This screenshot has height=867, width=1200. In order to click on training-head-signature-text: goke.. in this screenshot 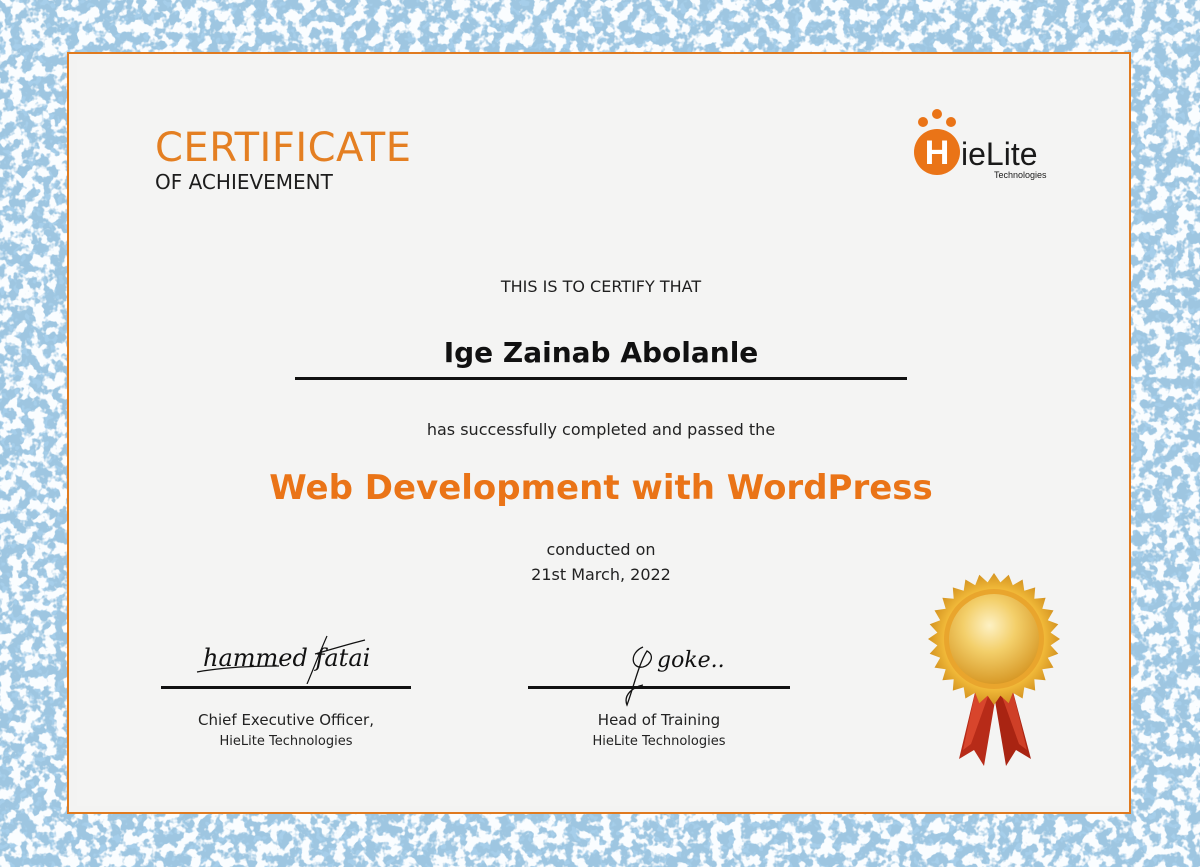, I will do `click(691, 660)`.